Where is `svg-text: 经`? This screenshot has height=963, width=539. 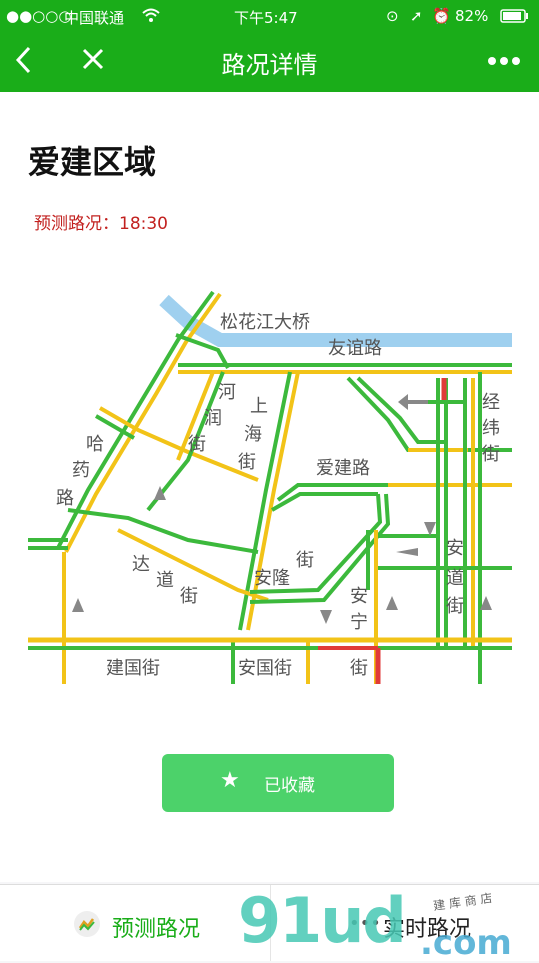
svg-text: 经 is located at coordinates (491, 402).